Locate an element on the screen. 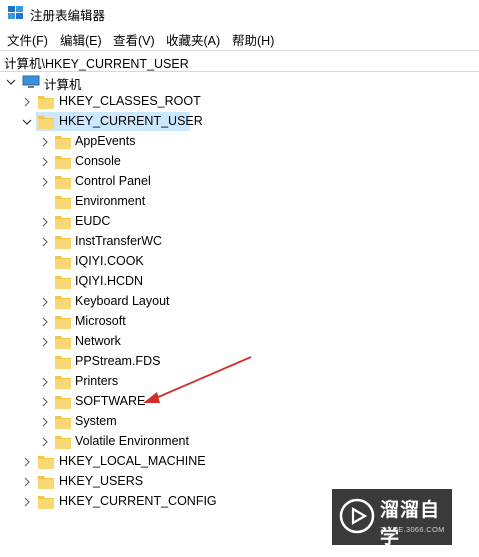 The image size is (479, 557). tree-node-appevents: AppEvents is located at coordinates (239, 142).